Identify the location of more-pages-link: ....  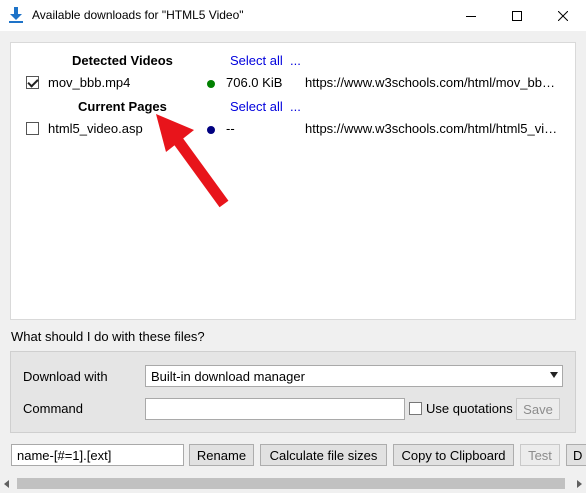
(295, 106).